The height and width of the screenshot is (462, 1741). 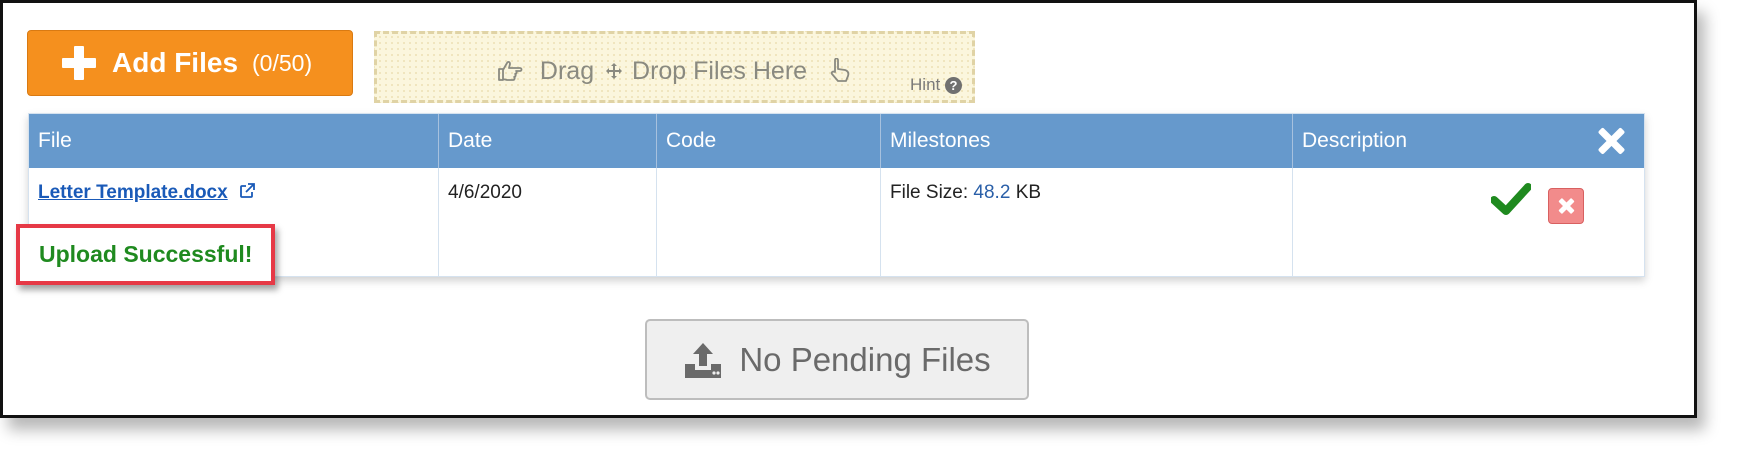 What do you see at coordinates (548, 141) in the screenshot?
I see `column-header-date: Date` at bounding box center [548, 141].